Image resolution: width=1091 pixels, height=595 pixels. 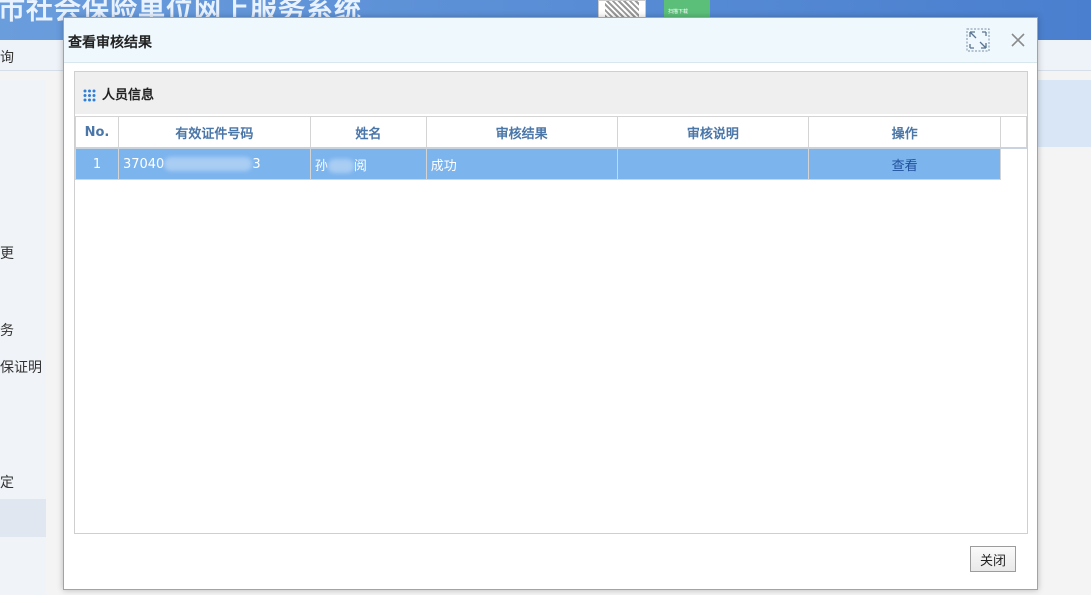 What do you see at coordinates (713, 132) in the screenshot?
I see `column-header-remark: 审核说明` at bounding box center [713, 132].